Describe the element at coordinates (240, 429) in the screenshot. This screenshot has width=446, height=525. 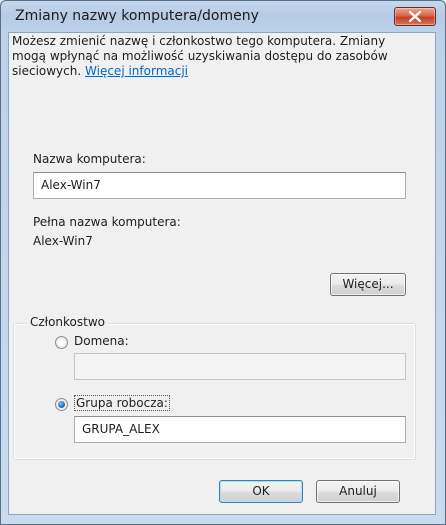
I see `workgroup-input: GRUPA_ALEX` at that location.